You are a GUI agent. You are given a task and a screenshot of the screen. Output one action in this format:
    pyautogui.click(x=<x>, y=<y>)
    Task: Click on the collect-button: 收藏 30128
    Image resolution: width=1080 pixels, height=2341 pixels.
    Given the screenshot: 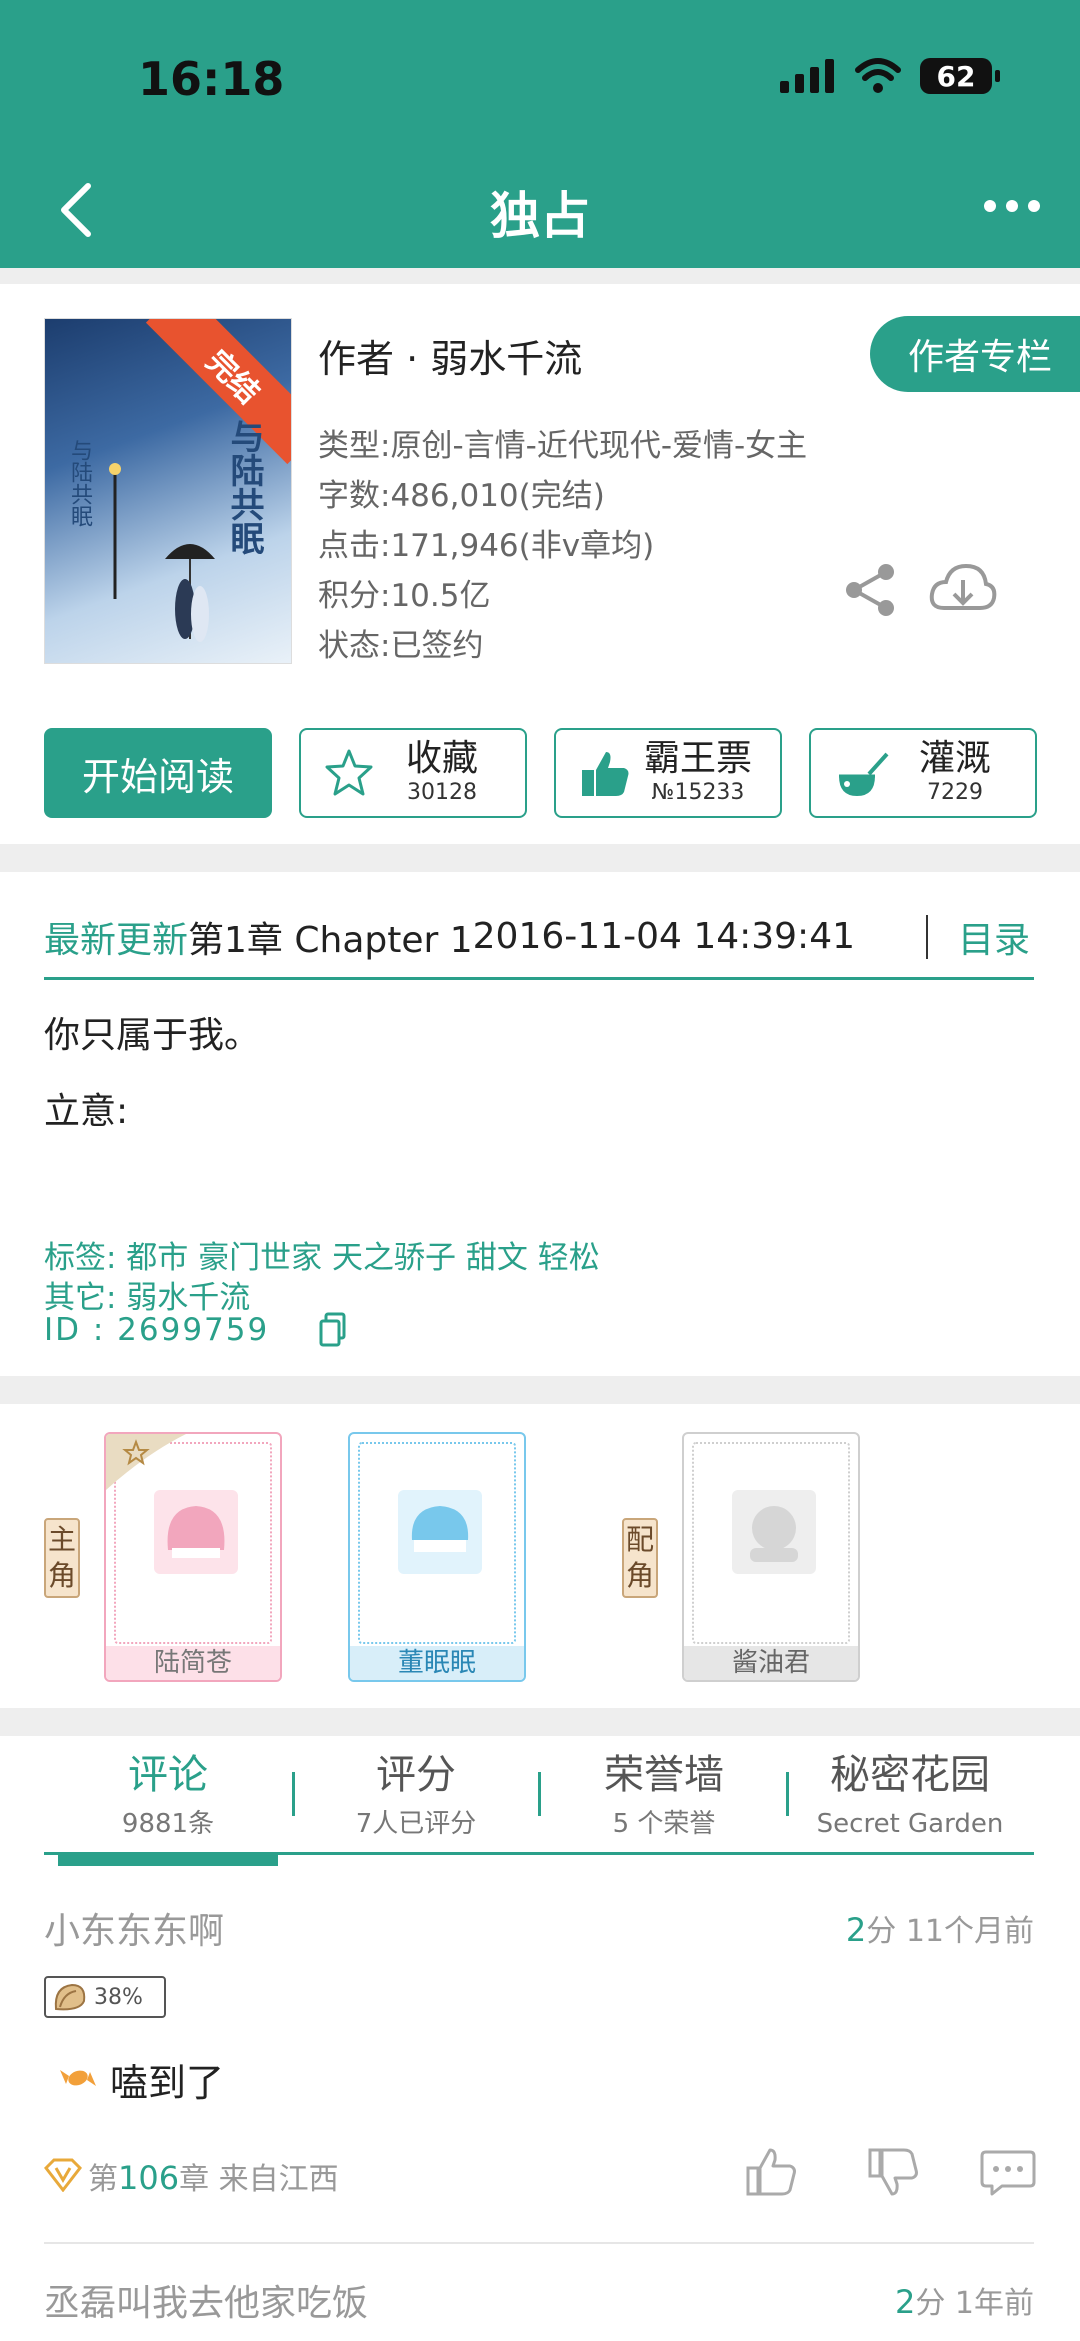 What is the action you would take?
    pyautogui.click(x=413, y=773)
    